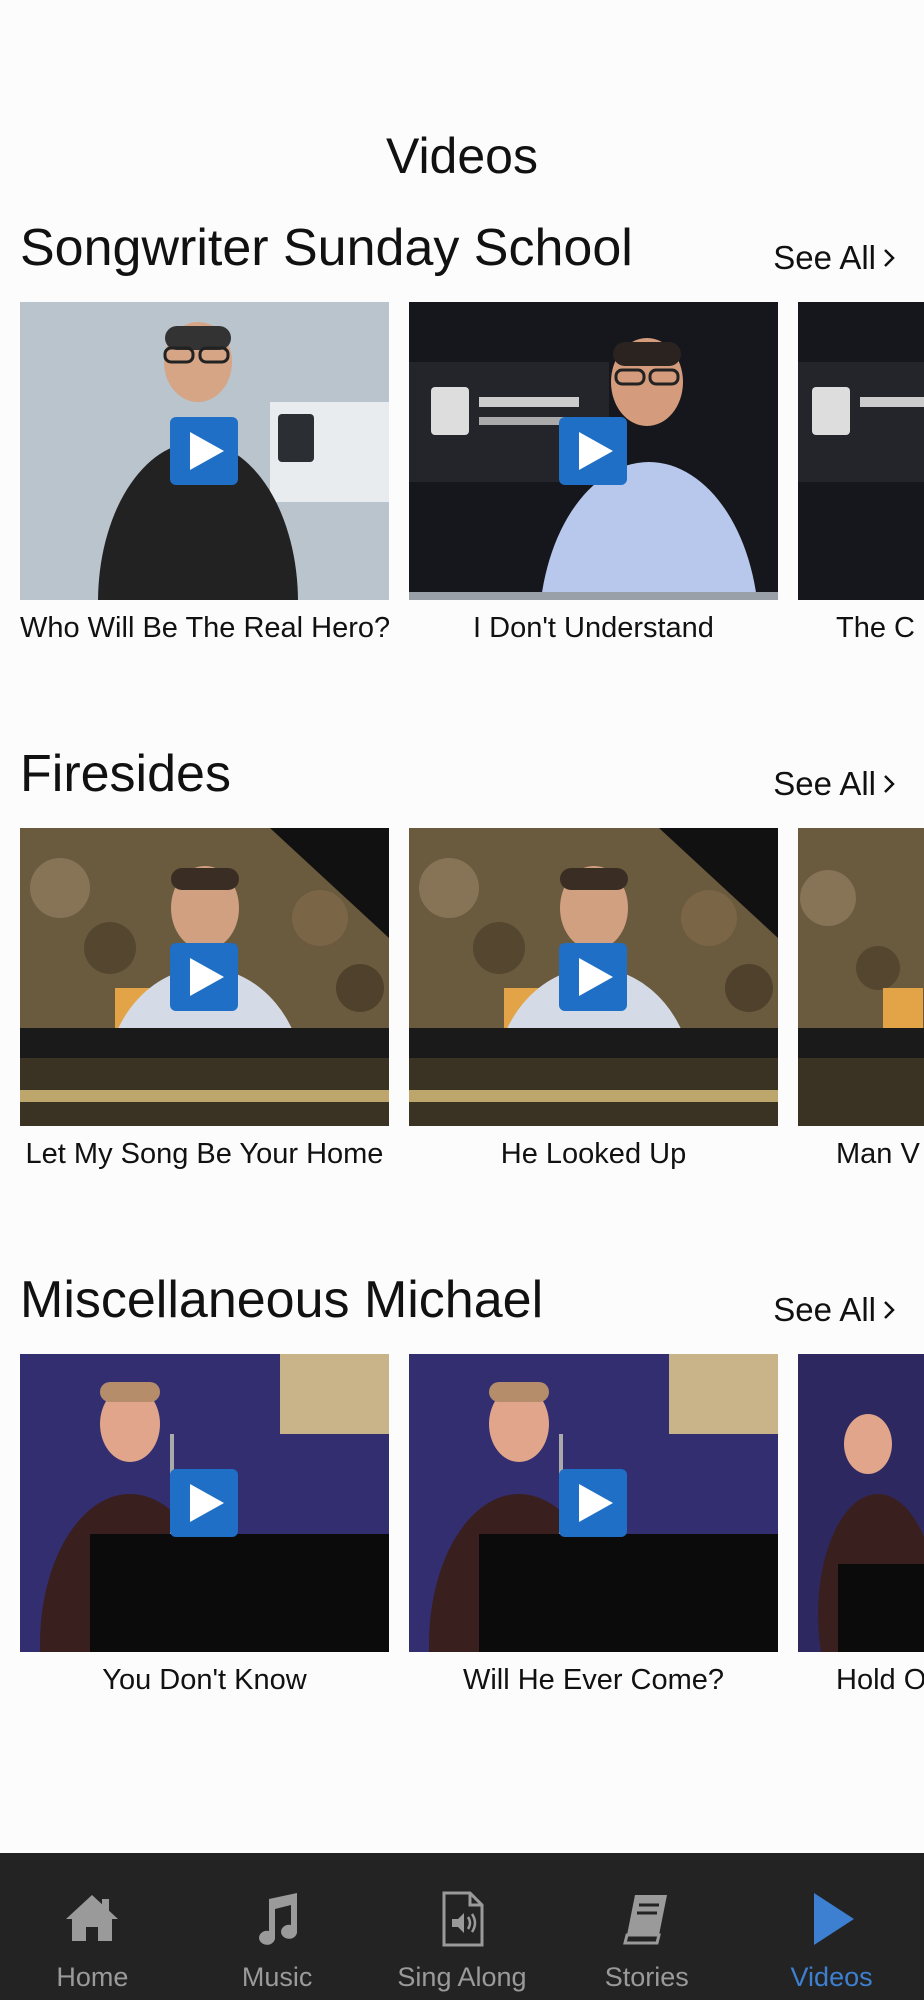 Image resolution: width=924 pixels, height=2000 pixels. I want to click on section-title: Firesides, so click(125, 774).